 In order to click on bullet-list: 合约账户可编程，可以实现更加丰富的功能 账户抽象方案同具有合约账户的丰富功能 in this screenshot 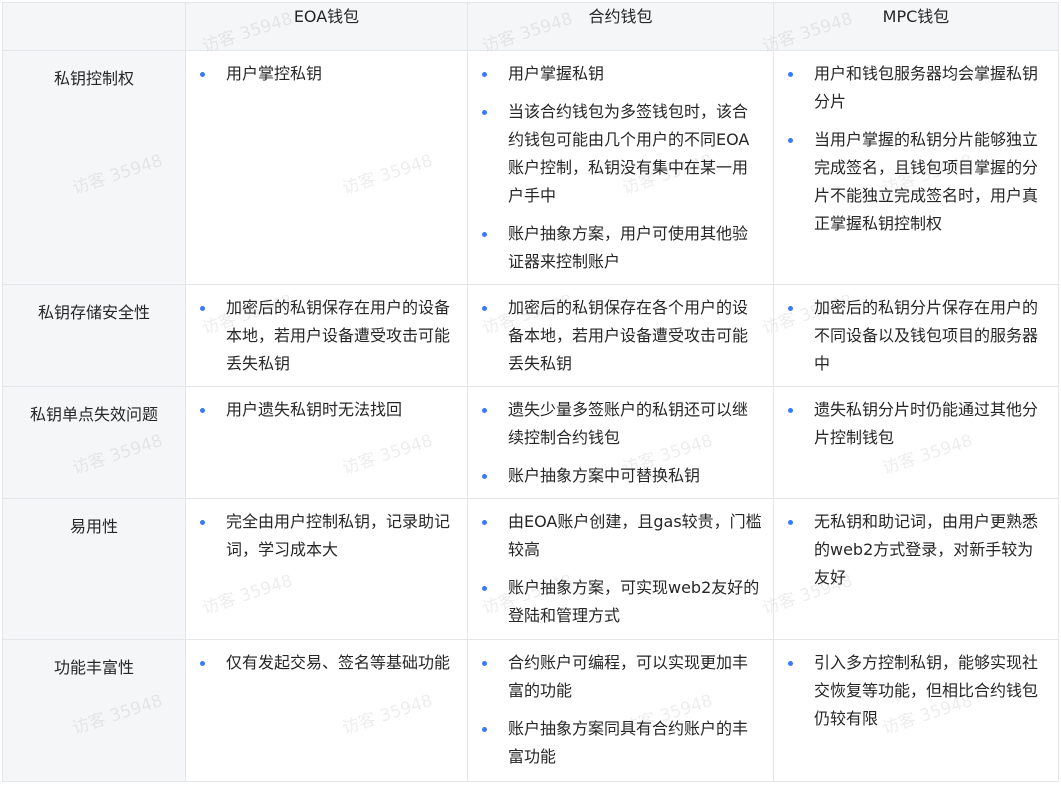, I will do `click(620, 709)`.